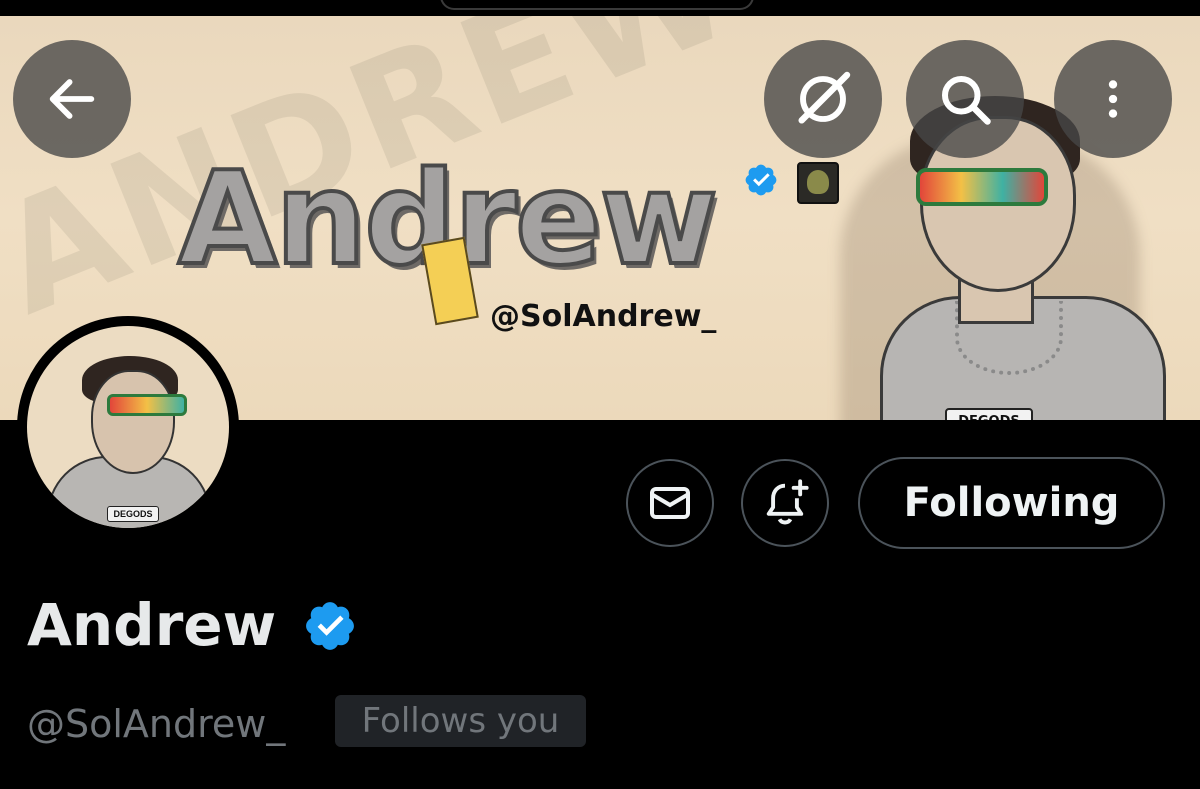 The width and height of the screenshot is (1200, 789). I want to click on banner-verified-icon, so click(761, 180).